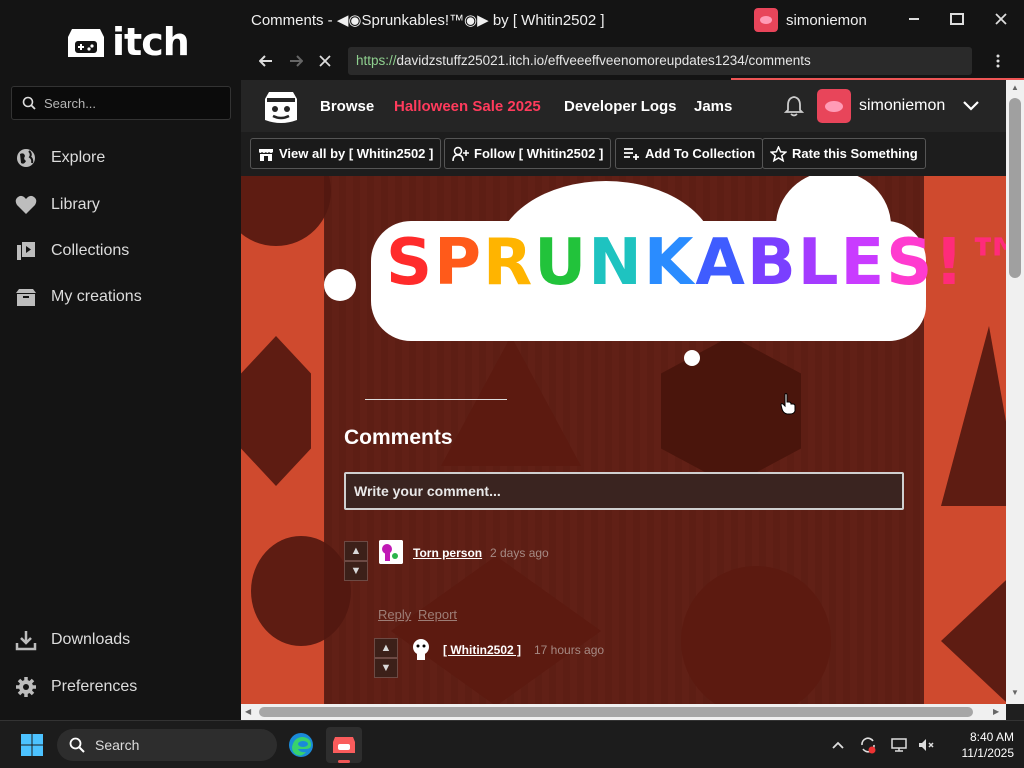  What do you see at coordinates (826, 20) in the screenshot?
I see `titlebar-username: simoniemon` at bounding box center [826, 20].